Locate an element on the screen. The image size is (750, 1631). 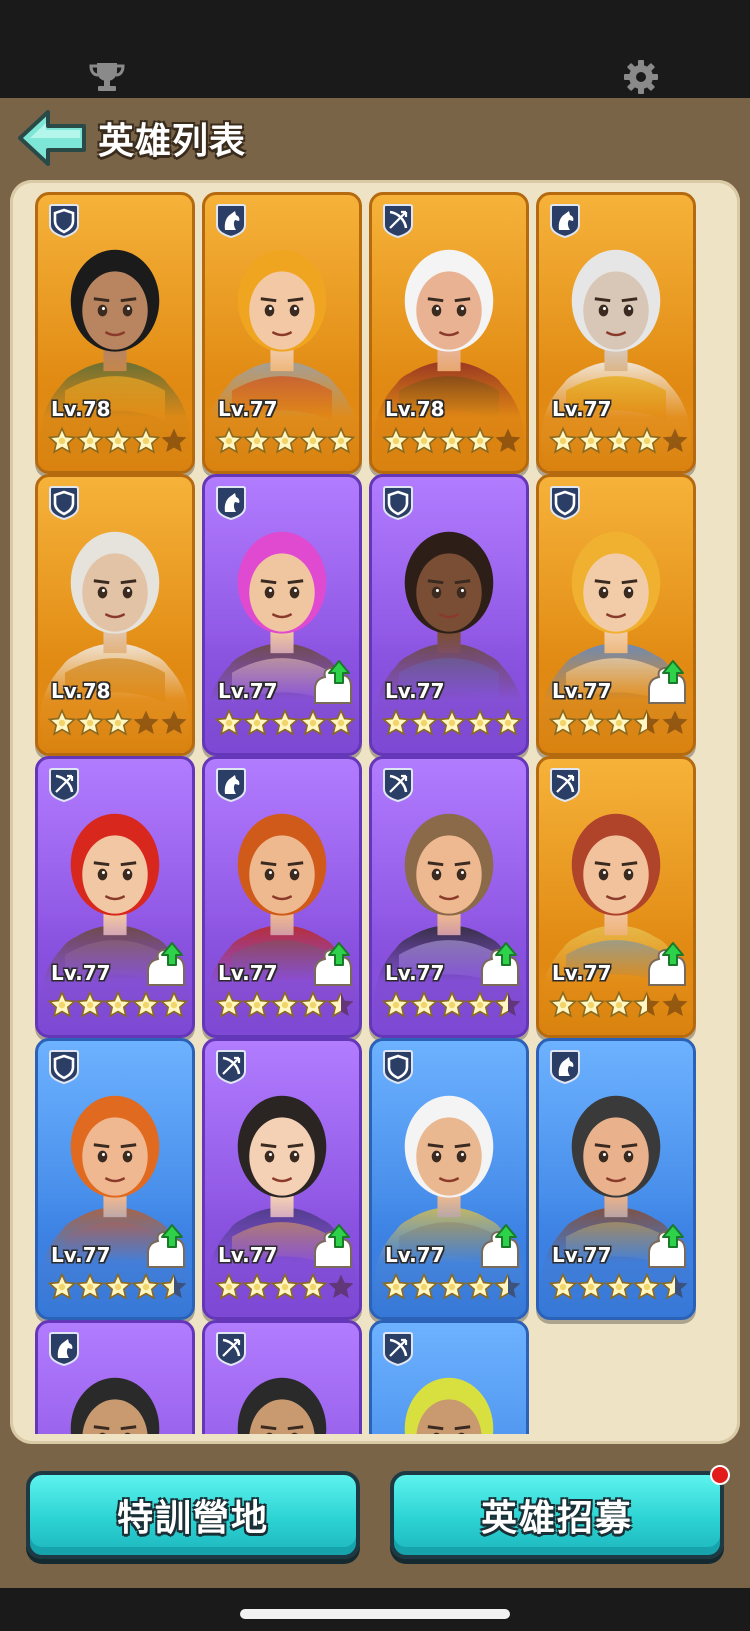
hero-recruit-button: 英雄招募 is located at coordinates (557, 1515).